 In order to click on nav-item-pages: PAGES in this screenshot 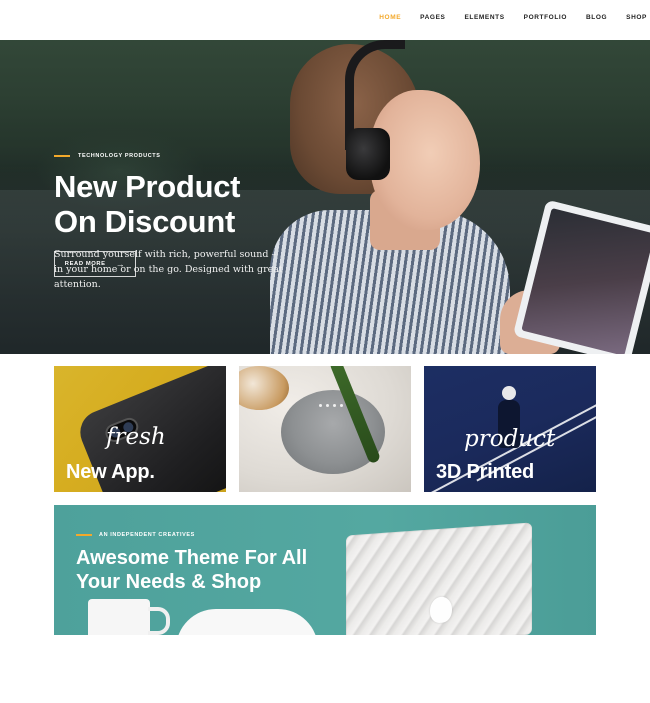, I will do `click(432, 17)`.